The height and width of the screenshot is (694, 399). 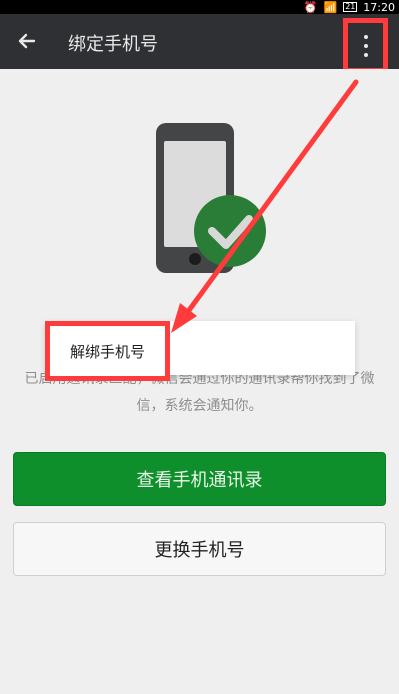 I want to click on status-bar: ⏰ 📶 21 17:20, so click(x=199, y=7).